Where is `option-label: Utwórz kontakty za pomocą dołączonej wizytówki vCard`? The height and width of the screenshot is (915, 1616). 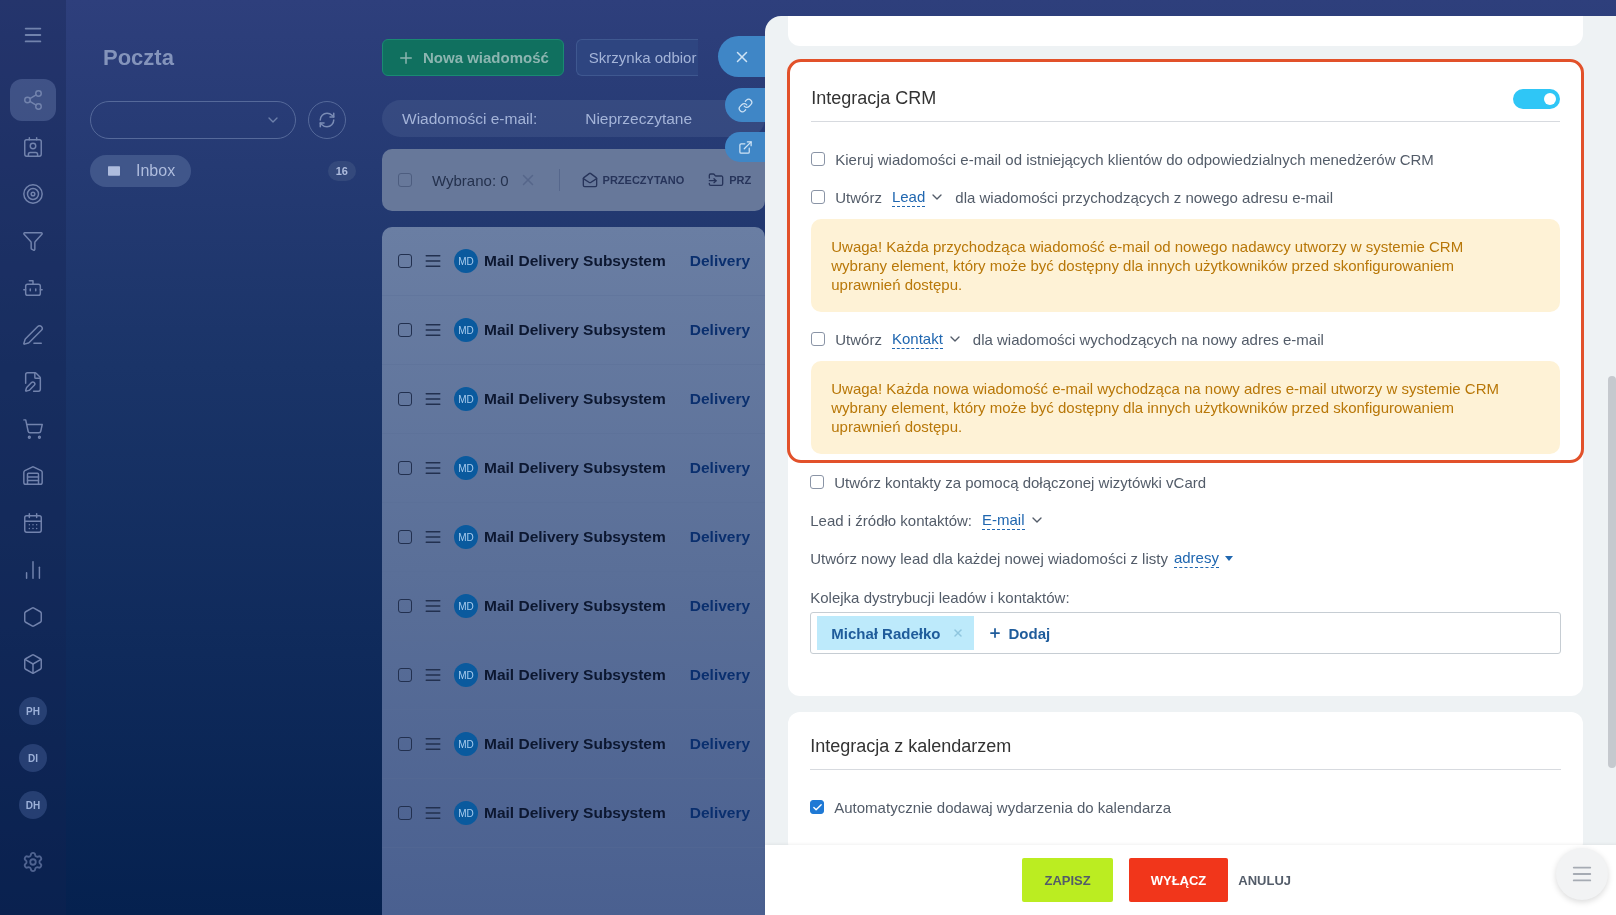 option-label: Utwórz kontakty za pomocą dołączonej wizytówki vCard is located at coordinates (1020, 482).